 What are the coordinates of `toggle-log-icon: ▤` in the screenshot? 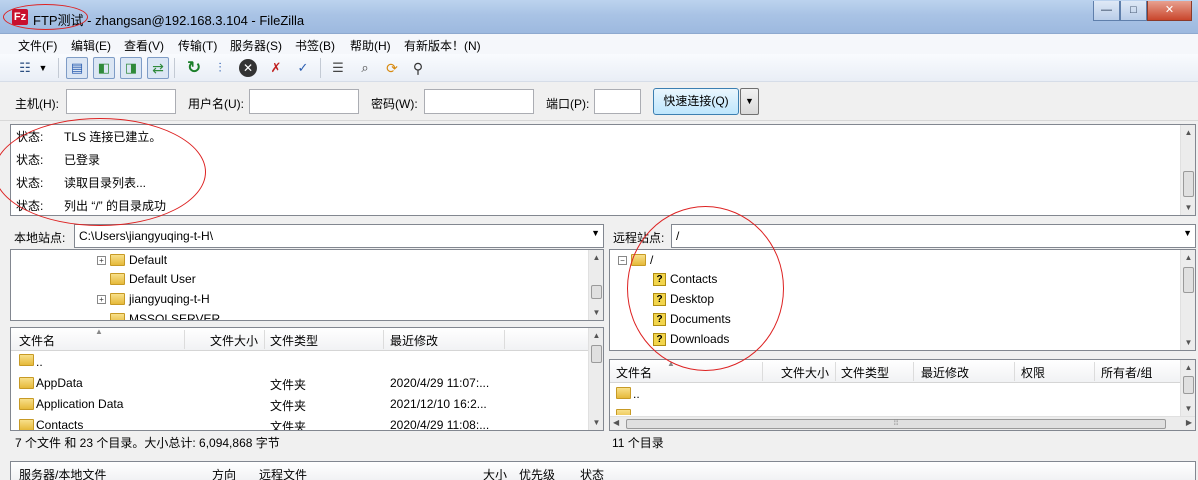 It's located at (77, 68).